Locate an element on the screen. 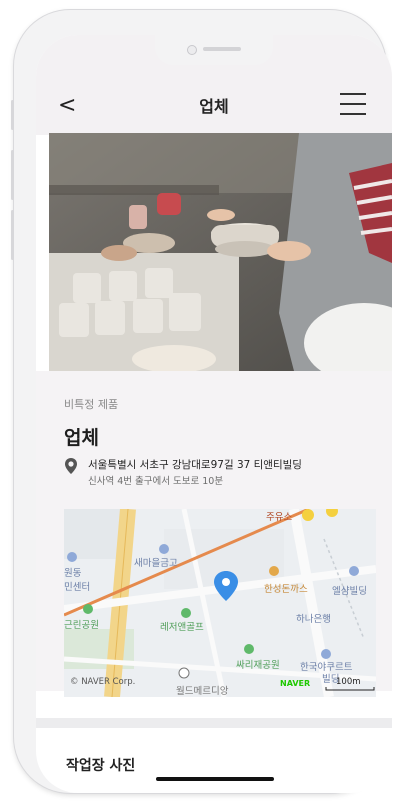  camera-icon is located at coordinates (192, 50).